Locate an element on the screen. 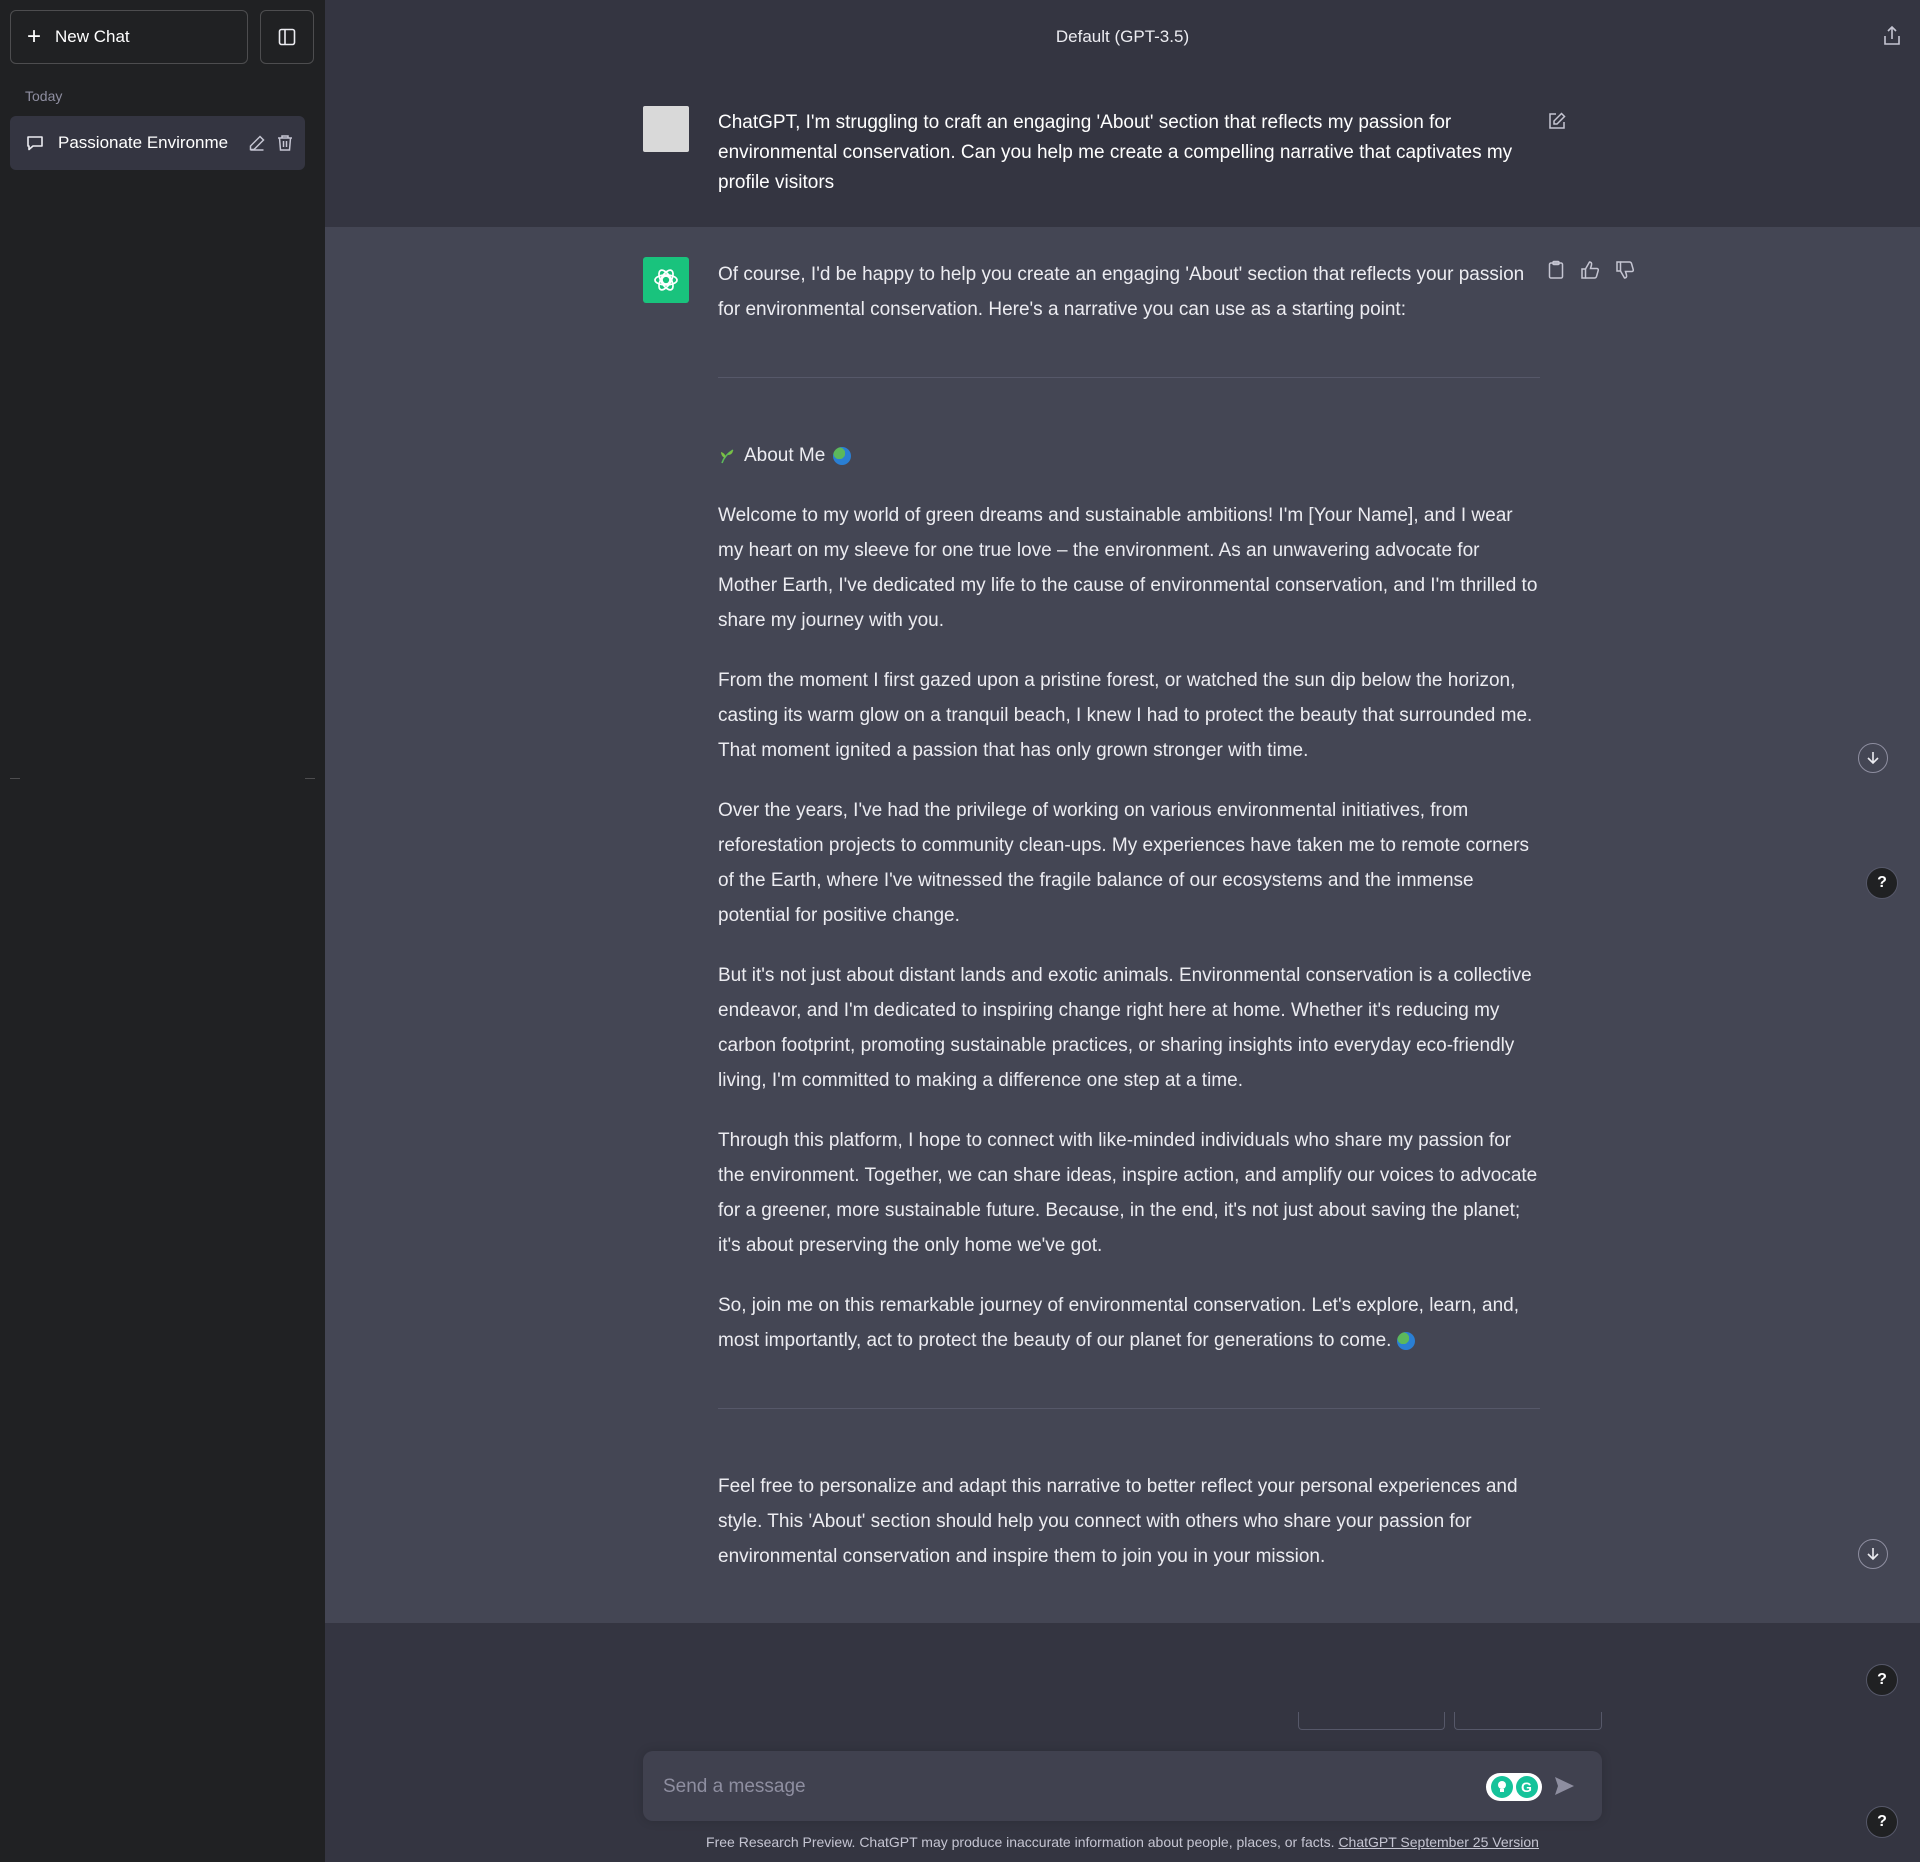 This screenshot has height=1862, width=1920. avatar is located at coordinates (666, 129).